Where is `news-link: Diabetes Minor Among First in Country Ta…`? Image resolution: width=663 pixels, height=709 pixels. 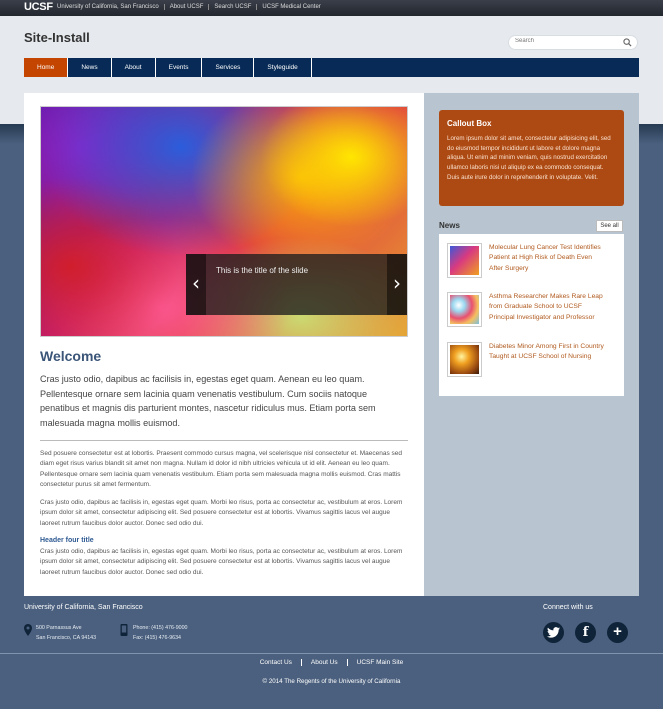 news-link: Diabetes Minor Among First in Country Ta… is located at coordinates (546, 352).